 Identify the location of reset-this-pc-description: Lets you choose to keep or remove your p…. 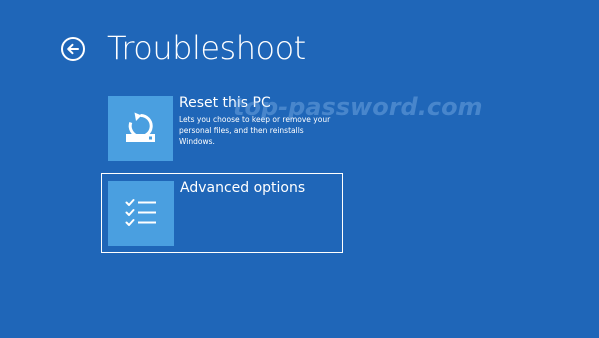
(255, 130).